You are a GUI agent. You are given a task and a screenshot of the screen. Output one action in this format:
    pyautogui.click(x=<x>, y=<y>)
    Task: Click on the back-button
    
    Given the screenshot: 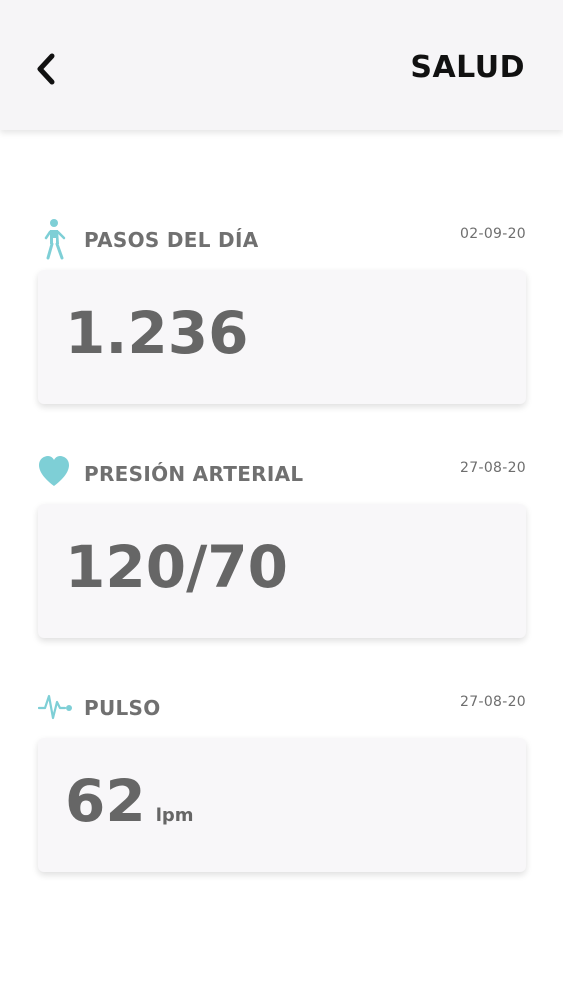 What is the action you would take?
    pyautogui.click(x=48, y=69)
    